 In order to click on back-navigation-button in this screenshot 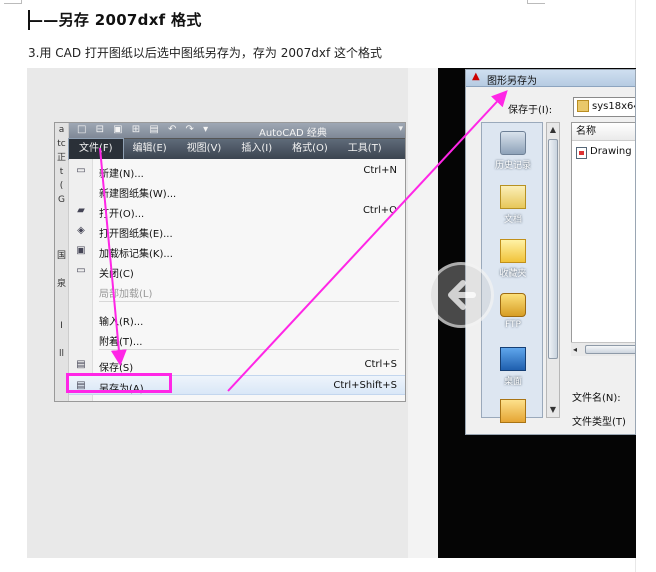, I will do `click(461, 295)`.